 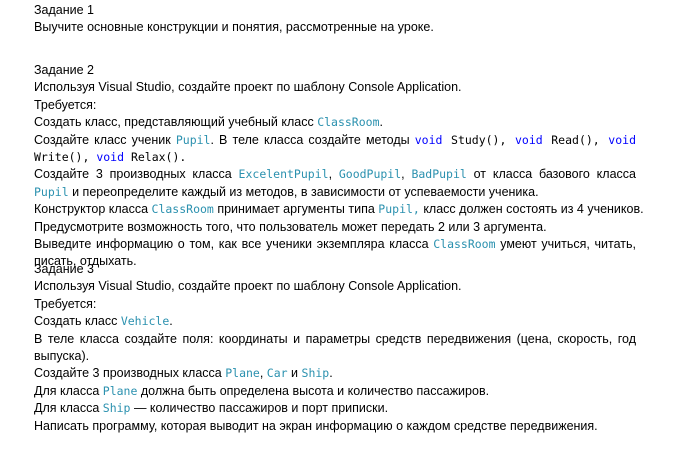 I want to click on class-name-car: Car, so click(x=277, y=373).